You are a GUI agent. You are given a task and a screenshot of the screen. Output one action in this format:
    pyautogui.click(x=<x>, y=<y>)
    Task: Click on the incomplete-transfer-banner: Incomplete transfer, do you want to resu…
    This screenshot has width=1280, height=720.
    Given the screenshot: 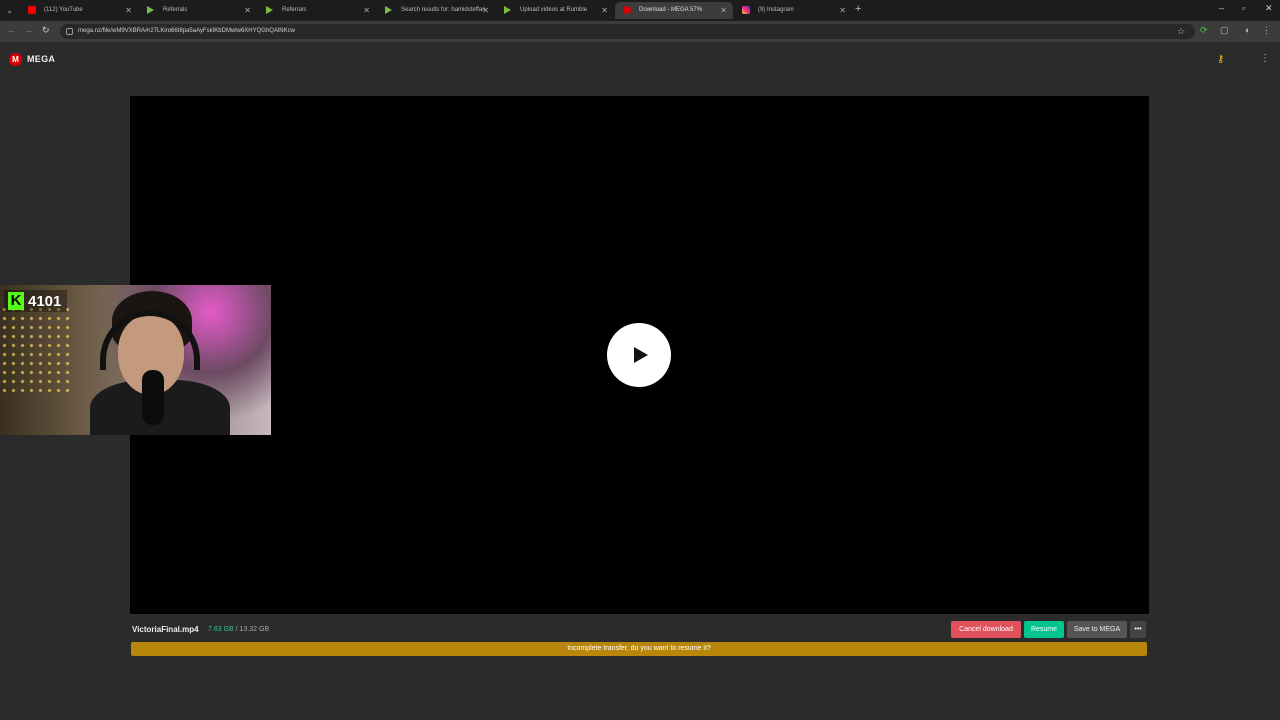 What is the action you would take?
    pyautogui.click(x=639, y=649)
    